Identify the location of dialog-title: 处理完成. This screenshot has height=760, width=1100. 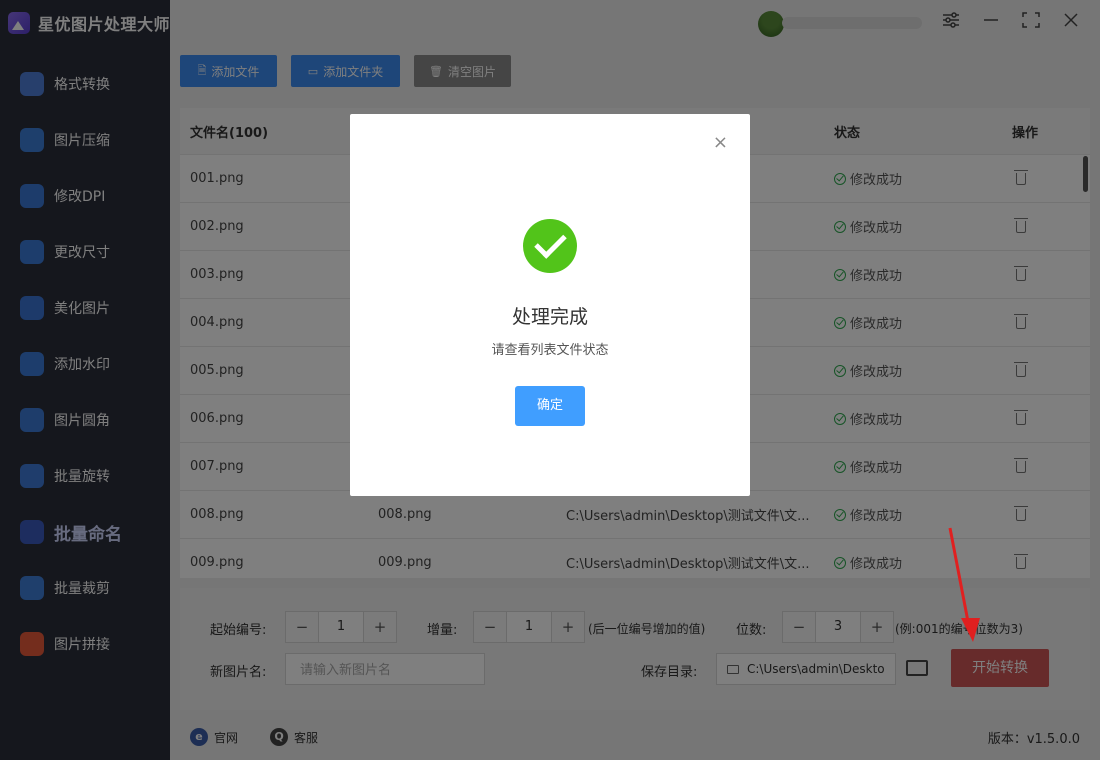
(549, 317).